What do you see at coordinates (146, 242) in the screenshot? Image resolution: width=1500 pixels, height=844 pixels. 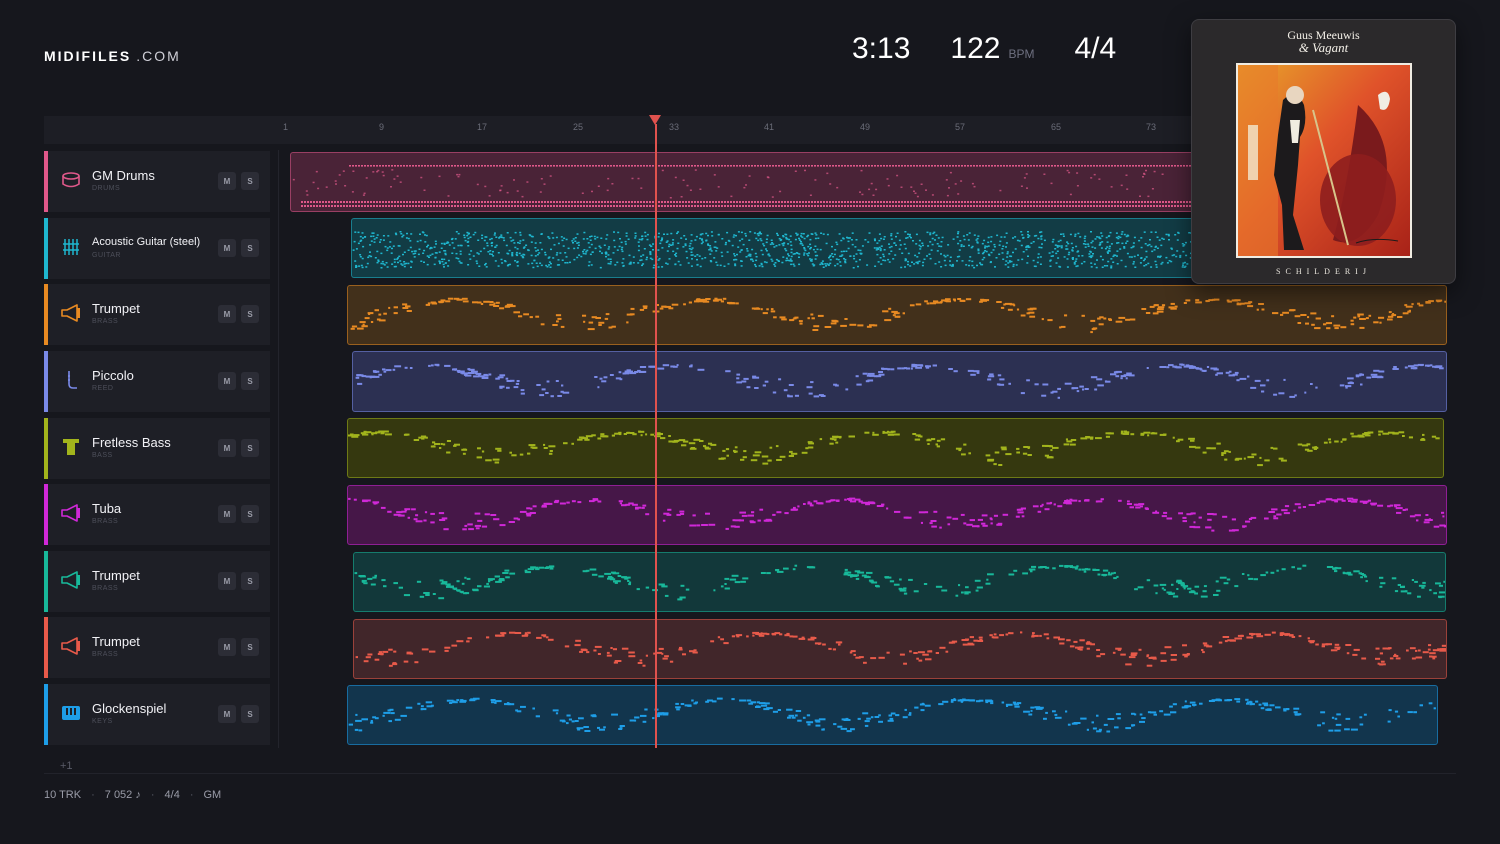 I see `track-name: Acoustic Guitar (steel)` at bounding box center [146, 242].